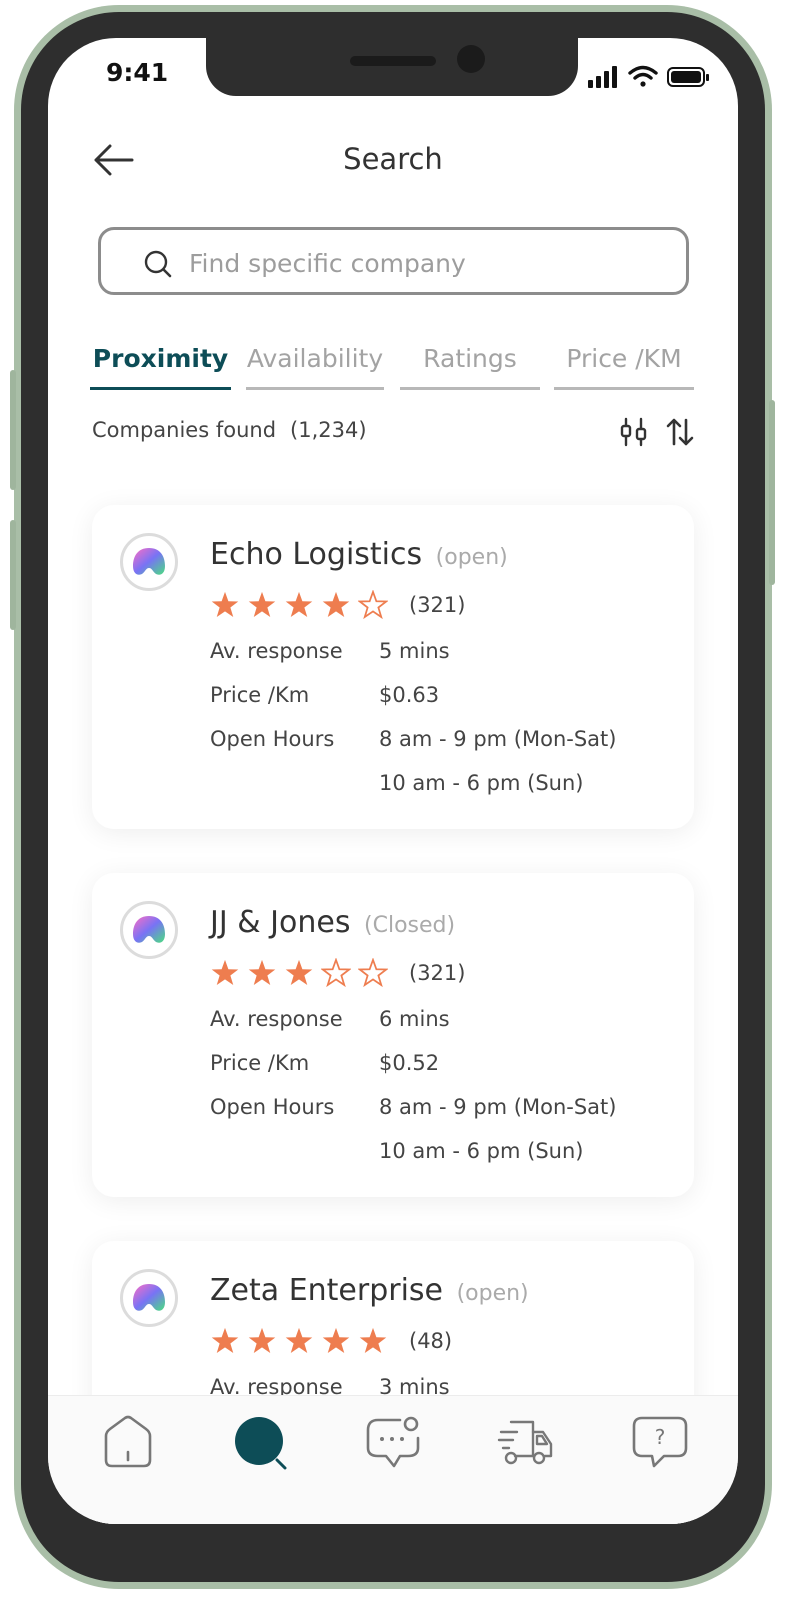 The height and width of the screenshot is (1599, 799). What do you see at coordinates (634, 432) in the screenshot?
I see `filter-icon` at bounding box center [634, 432].